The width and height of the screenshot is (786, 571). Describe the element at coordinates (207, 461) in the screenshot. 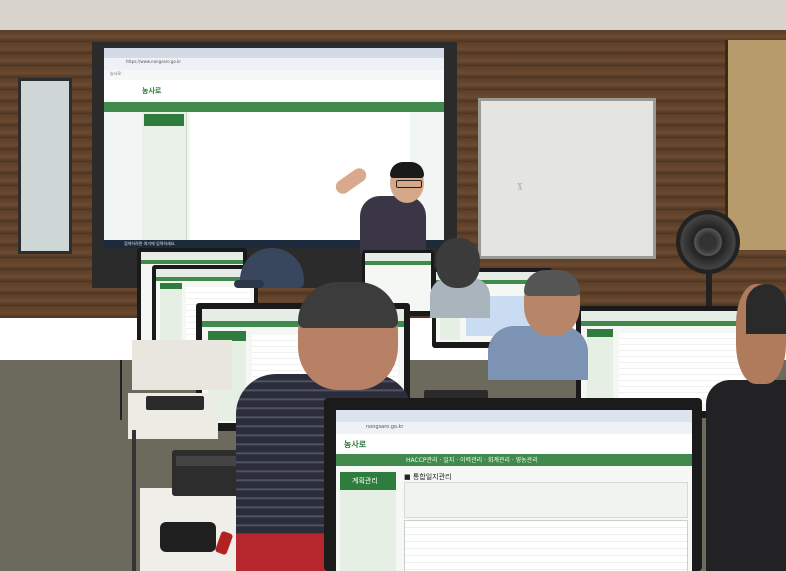

I see `printer-tray` at that location.